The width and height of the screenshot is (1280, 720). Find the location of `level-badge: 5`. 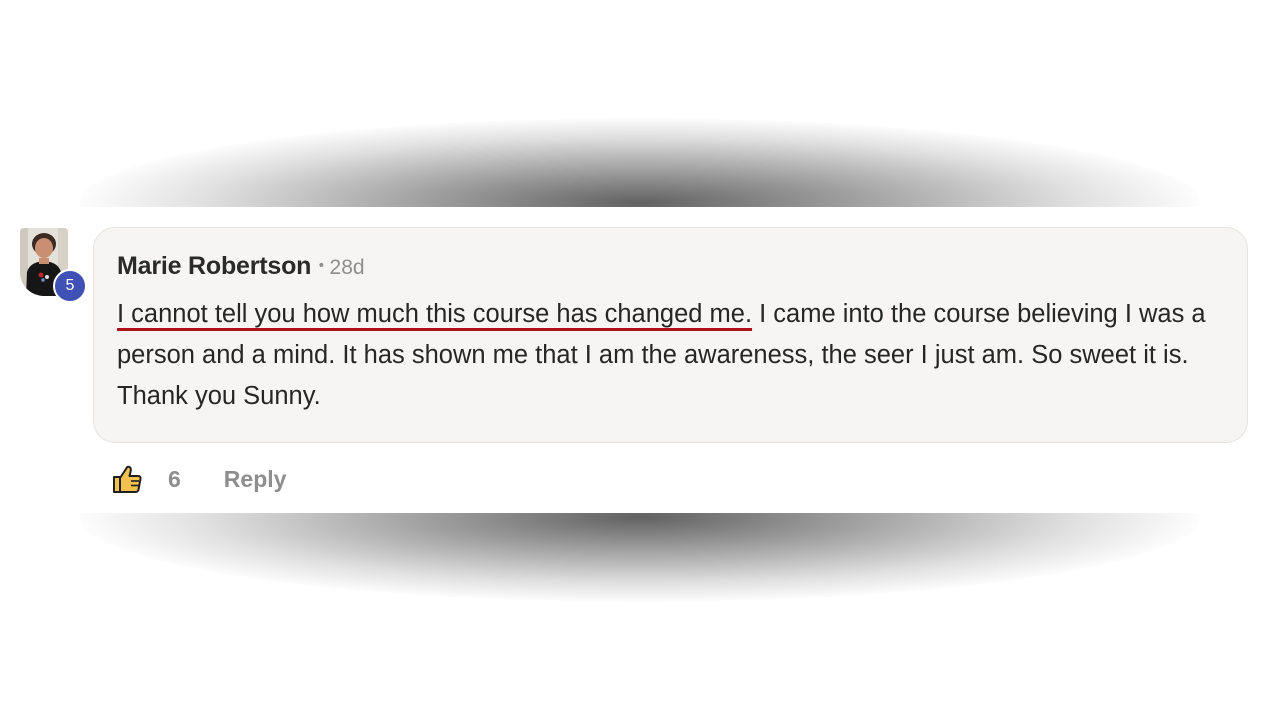

level-badge: 5 is located at coordinates (70, 286).